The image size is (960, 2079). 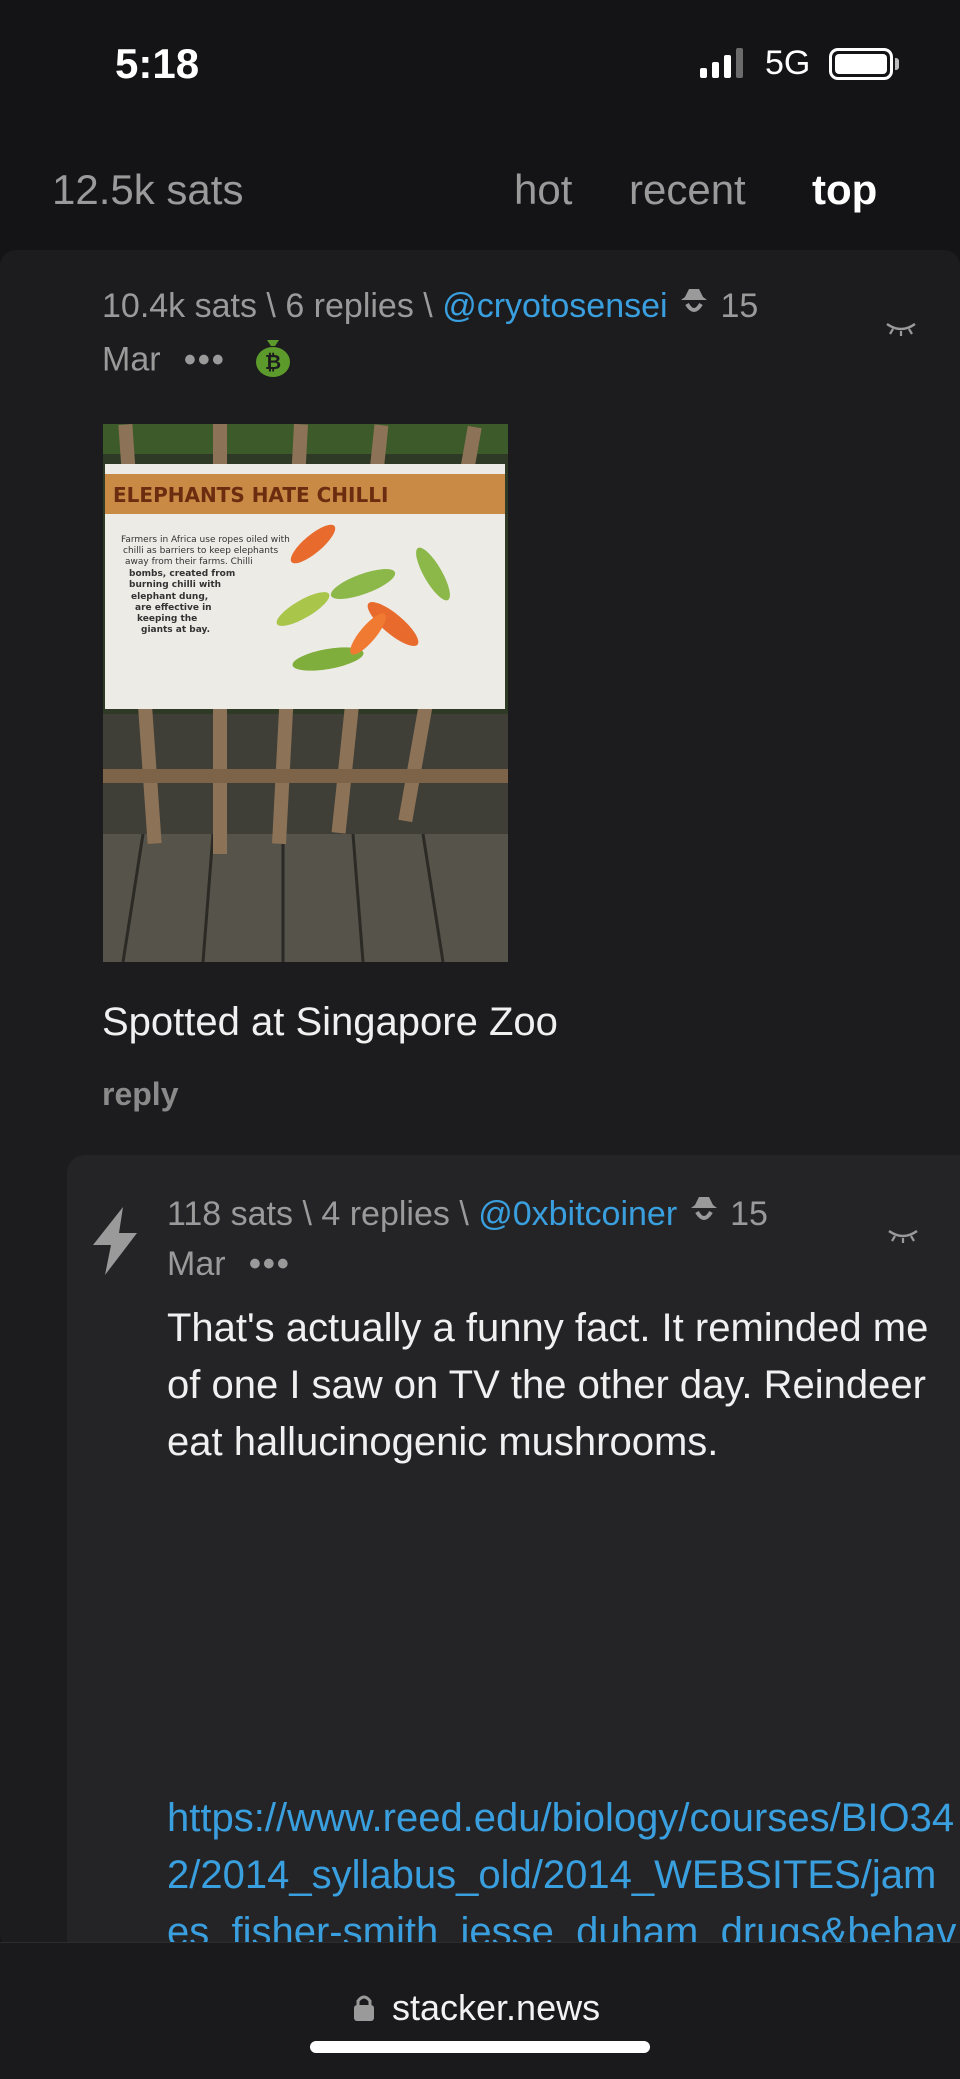 I want to click on svg-text: elephant dung,, so click(x=169, y=597).